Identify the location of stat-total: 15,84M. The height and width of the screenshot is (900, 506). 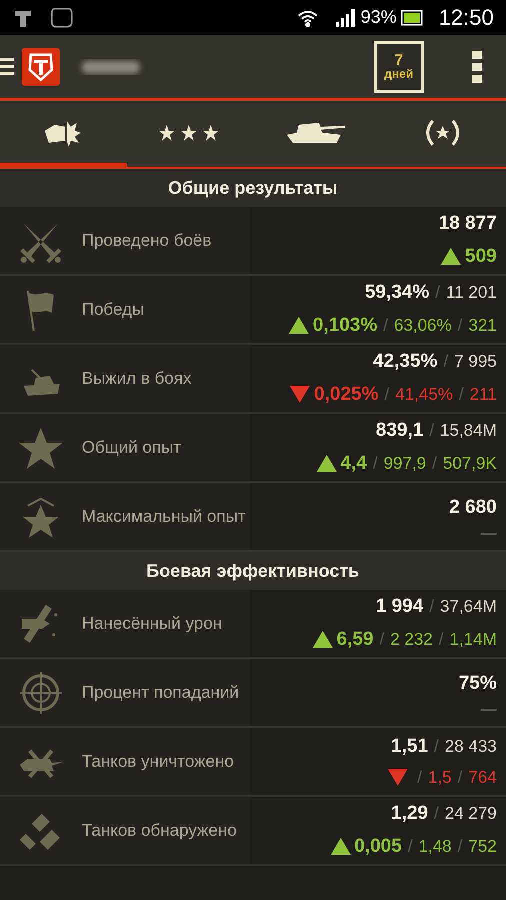
(468, 431).